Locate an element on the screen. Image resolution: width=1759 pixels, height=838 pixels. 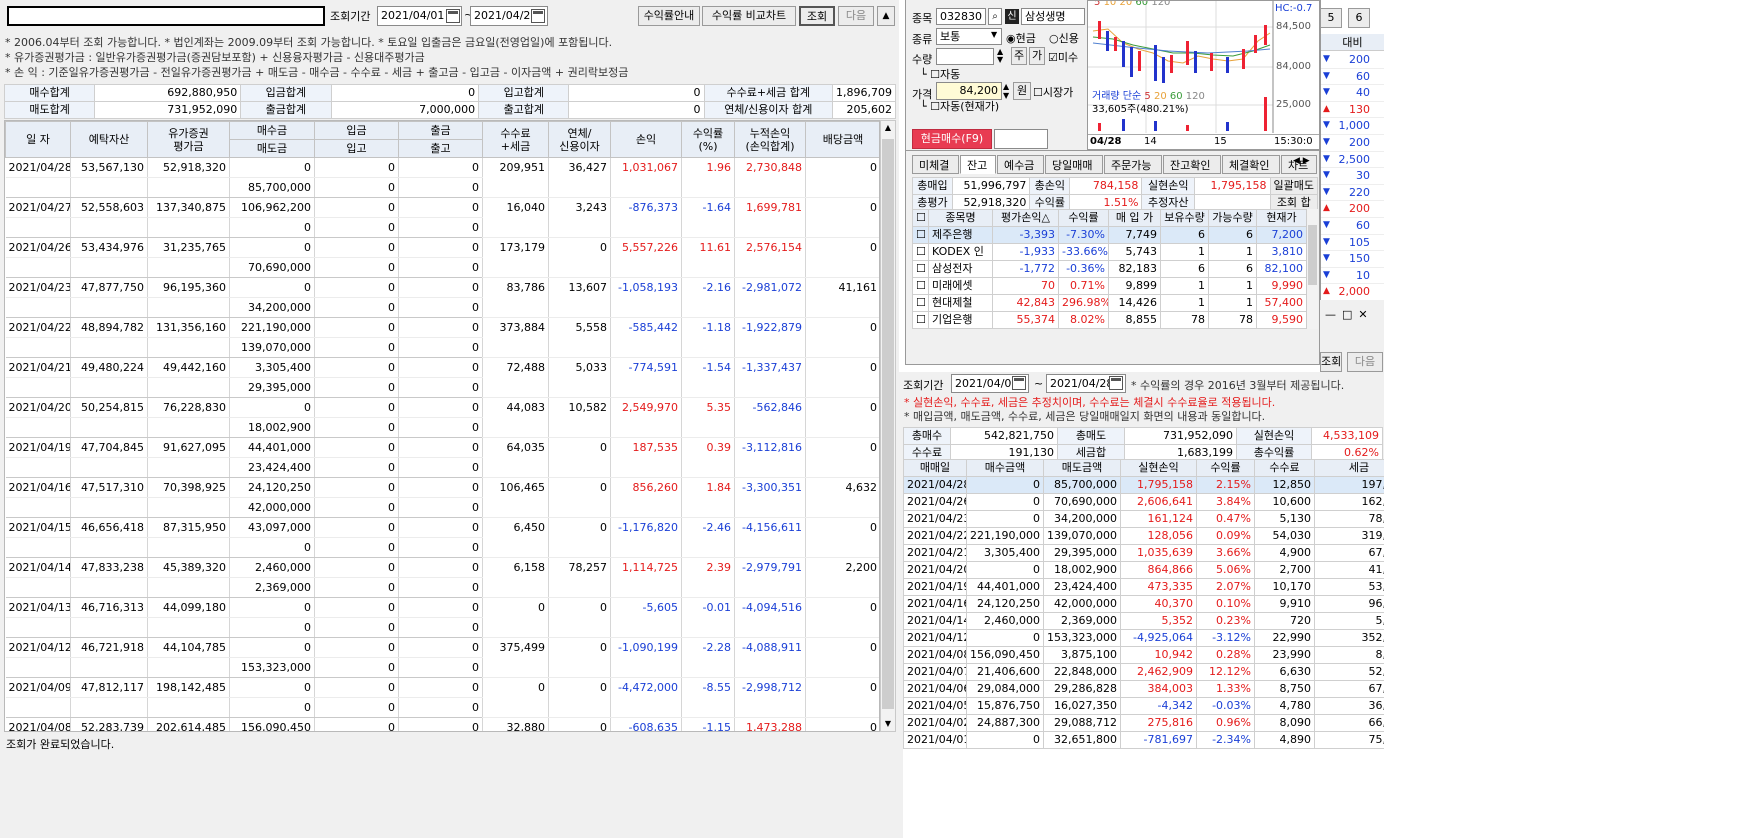
balance-col-header: 보유수량 is located at coordinates (1184, 218).